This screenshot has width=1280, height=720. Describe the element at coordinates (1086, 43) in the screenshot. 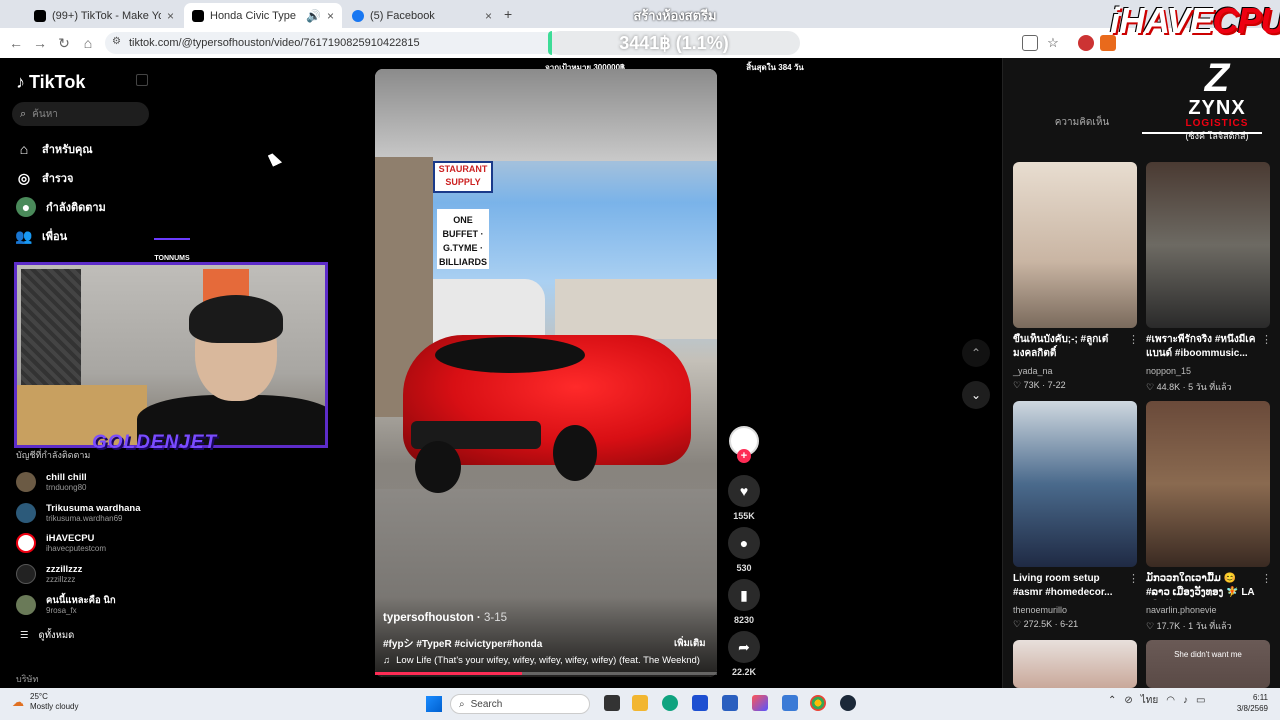

I see `extension-icon` at that location.